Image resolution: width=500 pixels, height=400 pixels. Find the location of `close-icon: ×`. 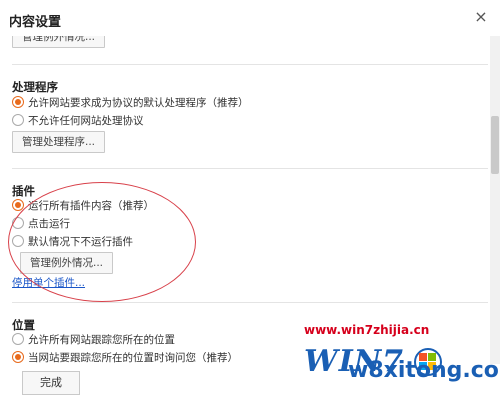

close-icon: × is located at coordinates (481, 17).